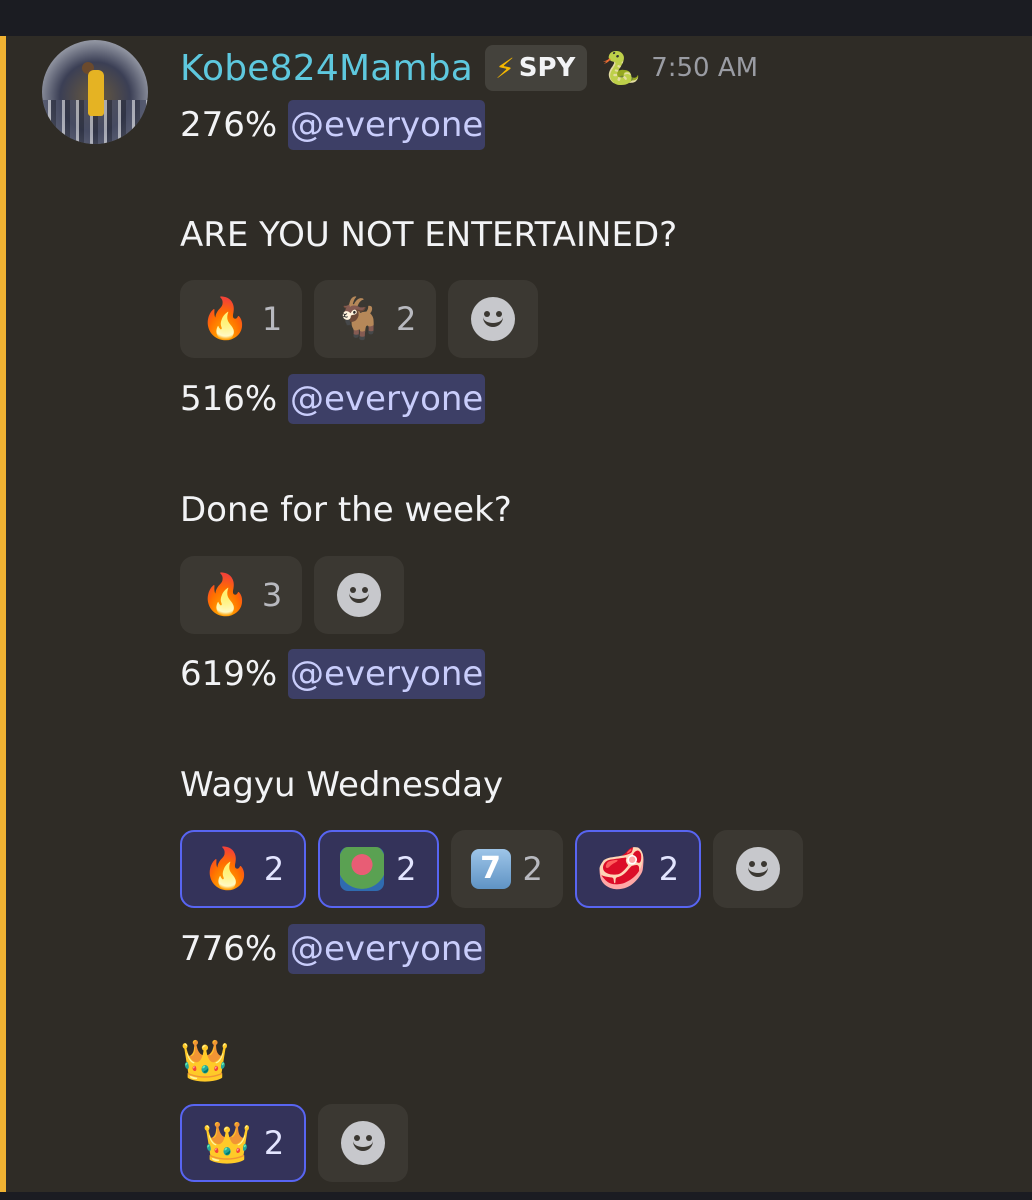 This screenshot has width=1032, height=1200. Describe the element at coordinates (326, 68) in the screenshot. I see `username: Kobe824Mamba` at that location.